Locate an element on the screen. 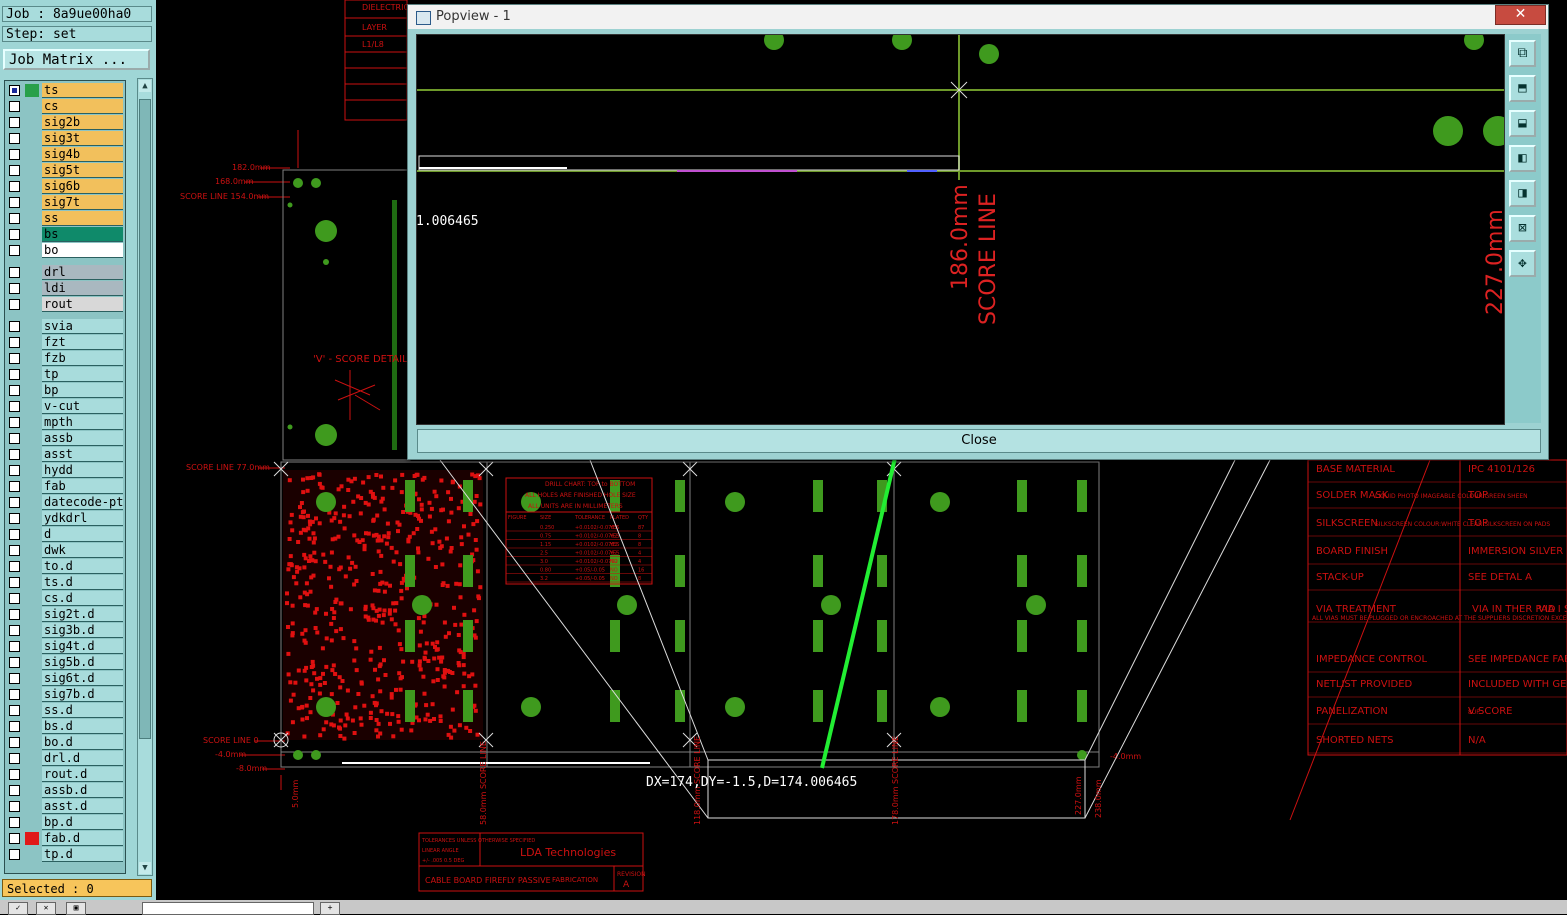 The height and width of the screenshot is (915, 1567). layer-name: sig4b is located at coordinates (82, 154).